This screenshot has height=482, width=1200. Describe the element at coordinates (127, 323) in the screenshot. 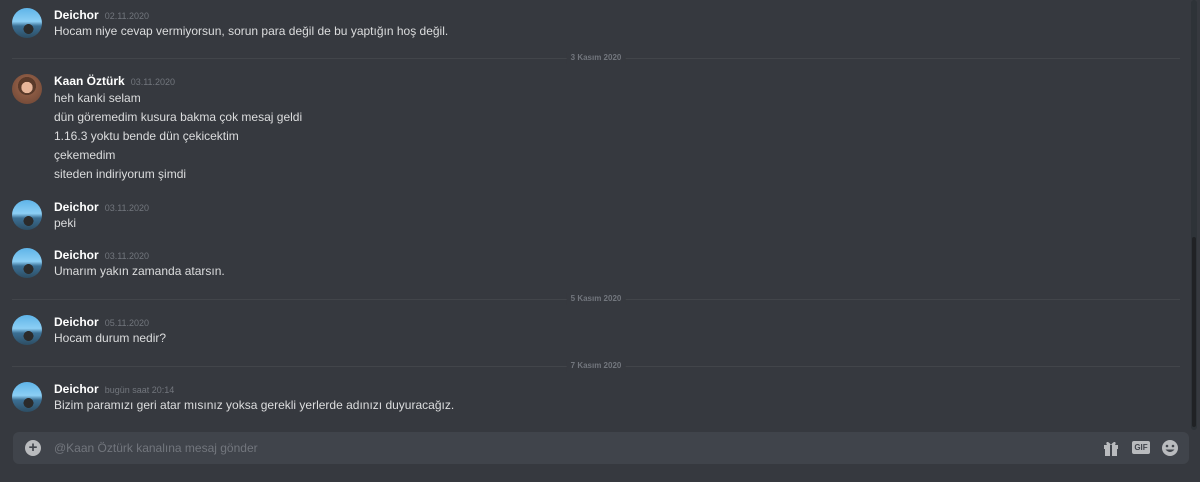

I see `timestamp: 05.11.2020` at that location.